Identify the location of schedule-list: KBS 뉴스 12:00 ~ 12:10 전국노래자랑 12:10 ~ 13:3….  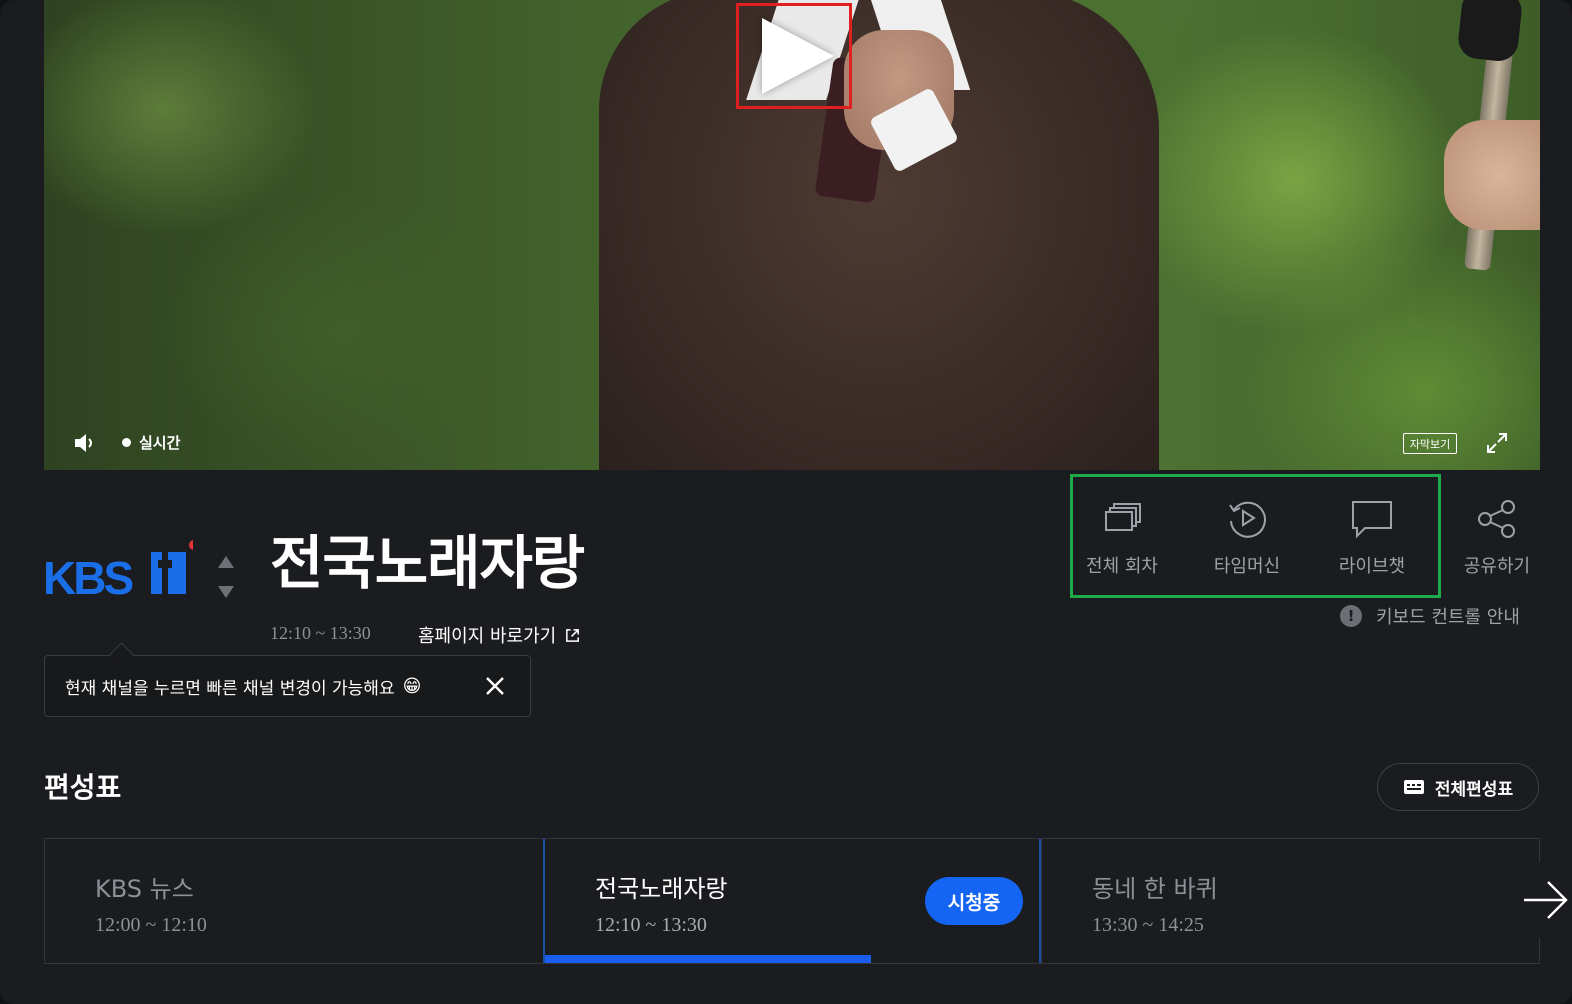
(792, 901).